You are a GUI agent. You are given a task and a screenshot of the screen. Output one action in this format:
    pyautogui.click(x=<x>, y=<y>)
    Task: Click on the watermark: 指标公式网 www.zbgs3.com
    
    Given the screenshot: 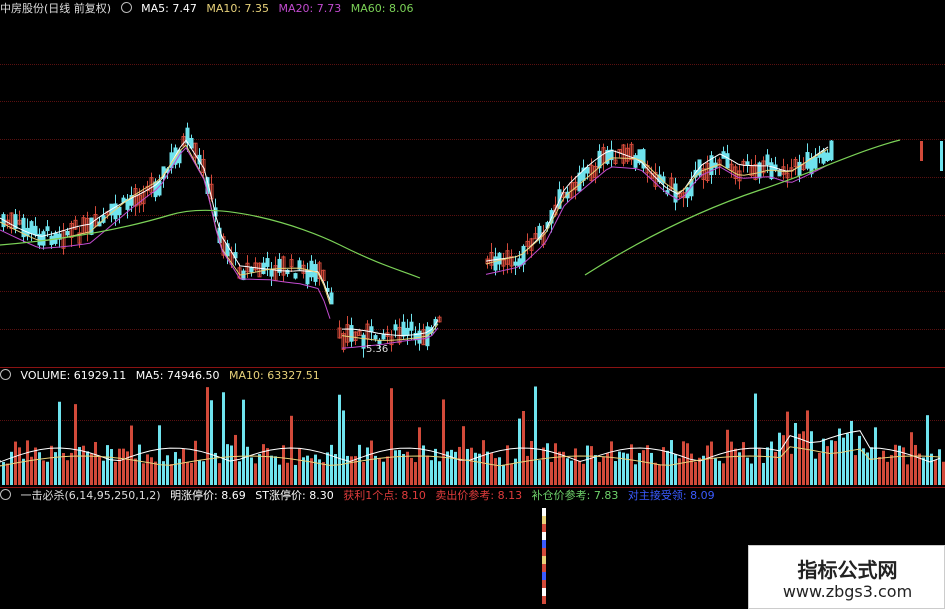 What is the action you would take?
    pyautogui.click(x=846, y=577)
    